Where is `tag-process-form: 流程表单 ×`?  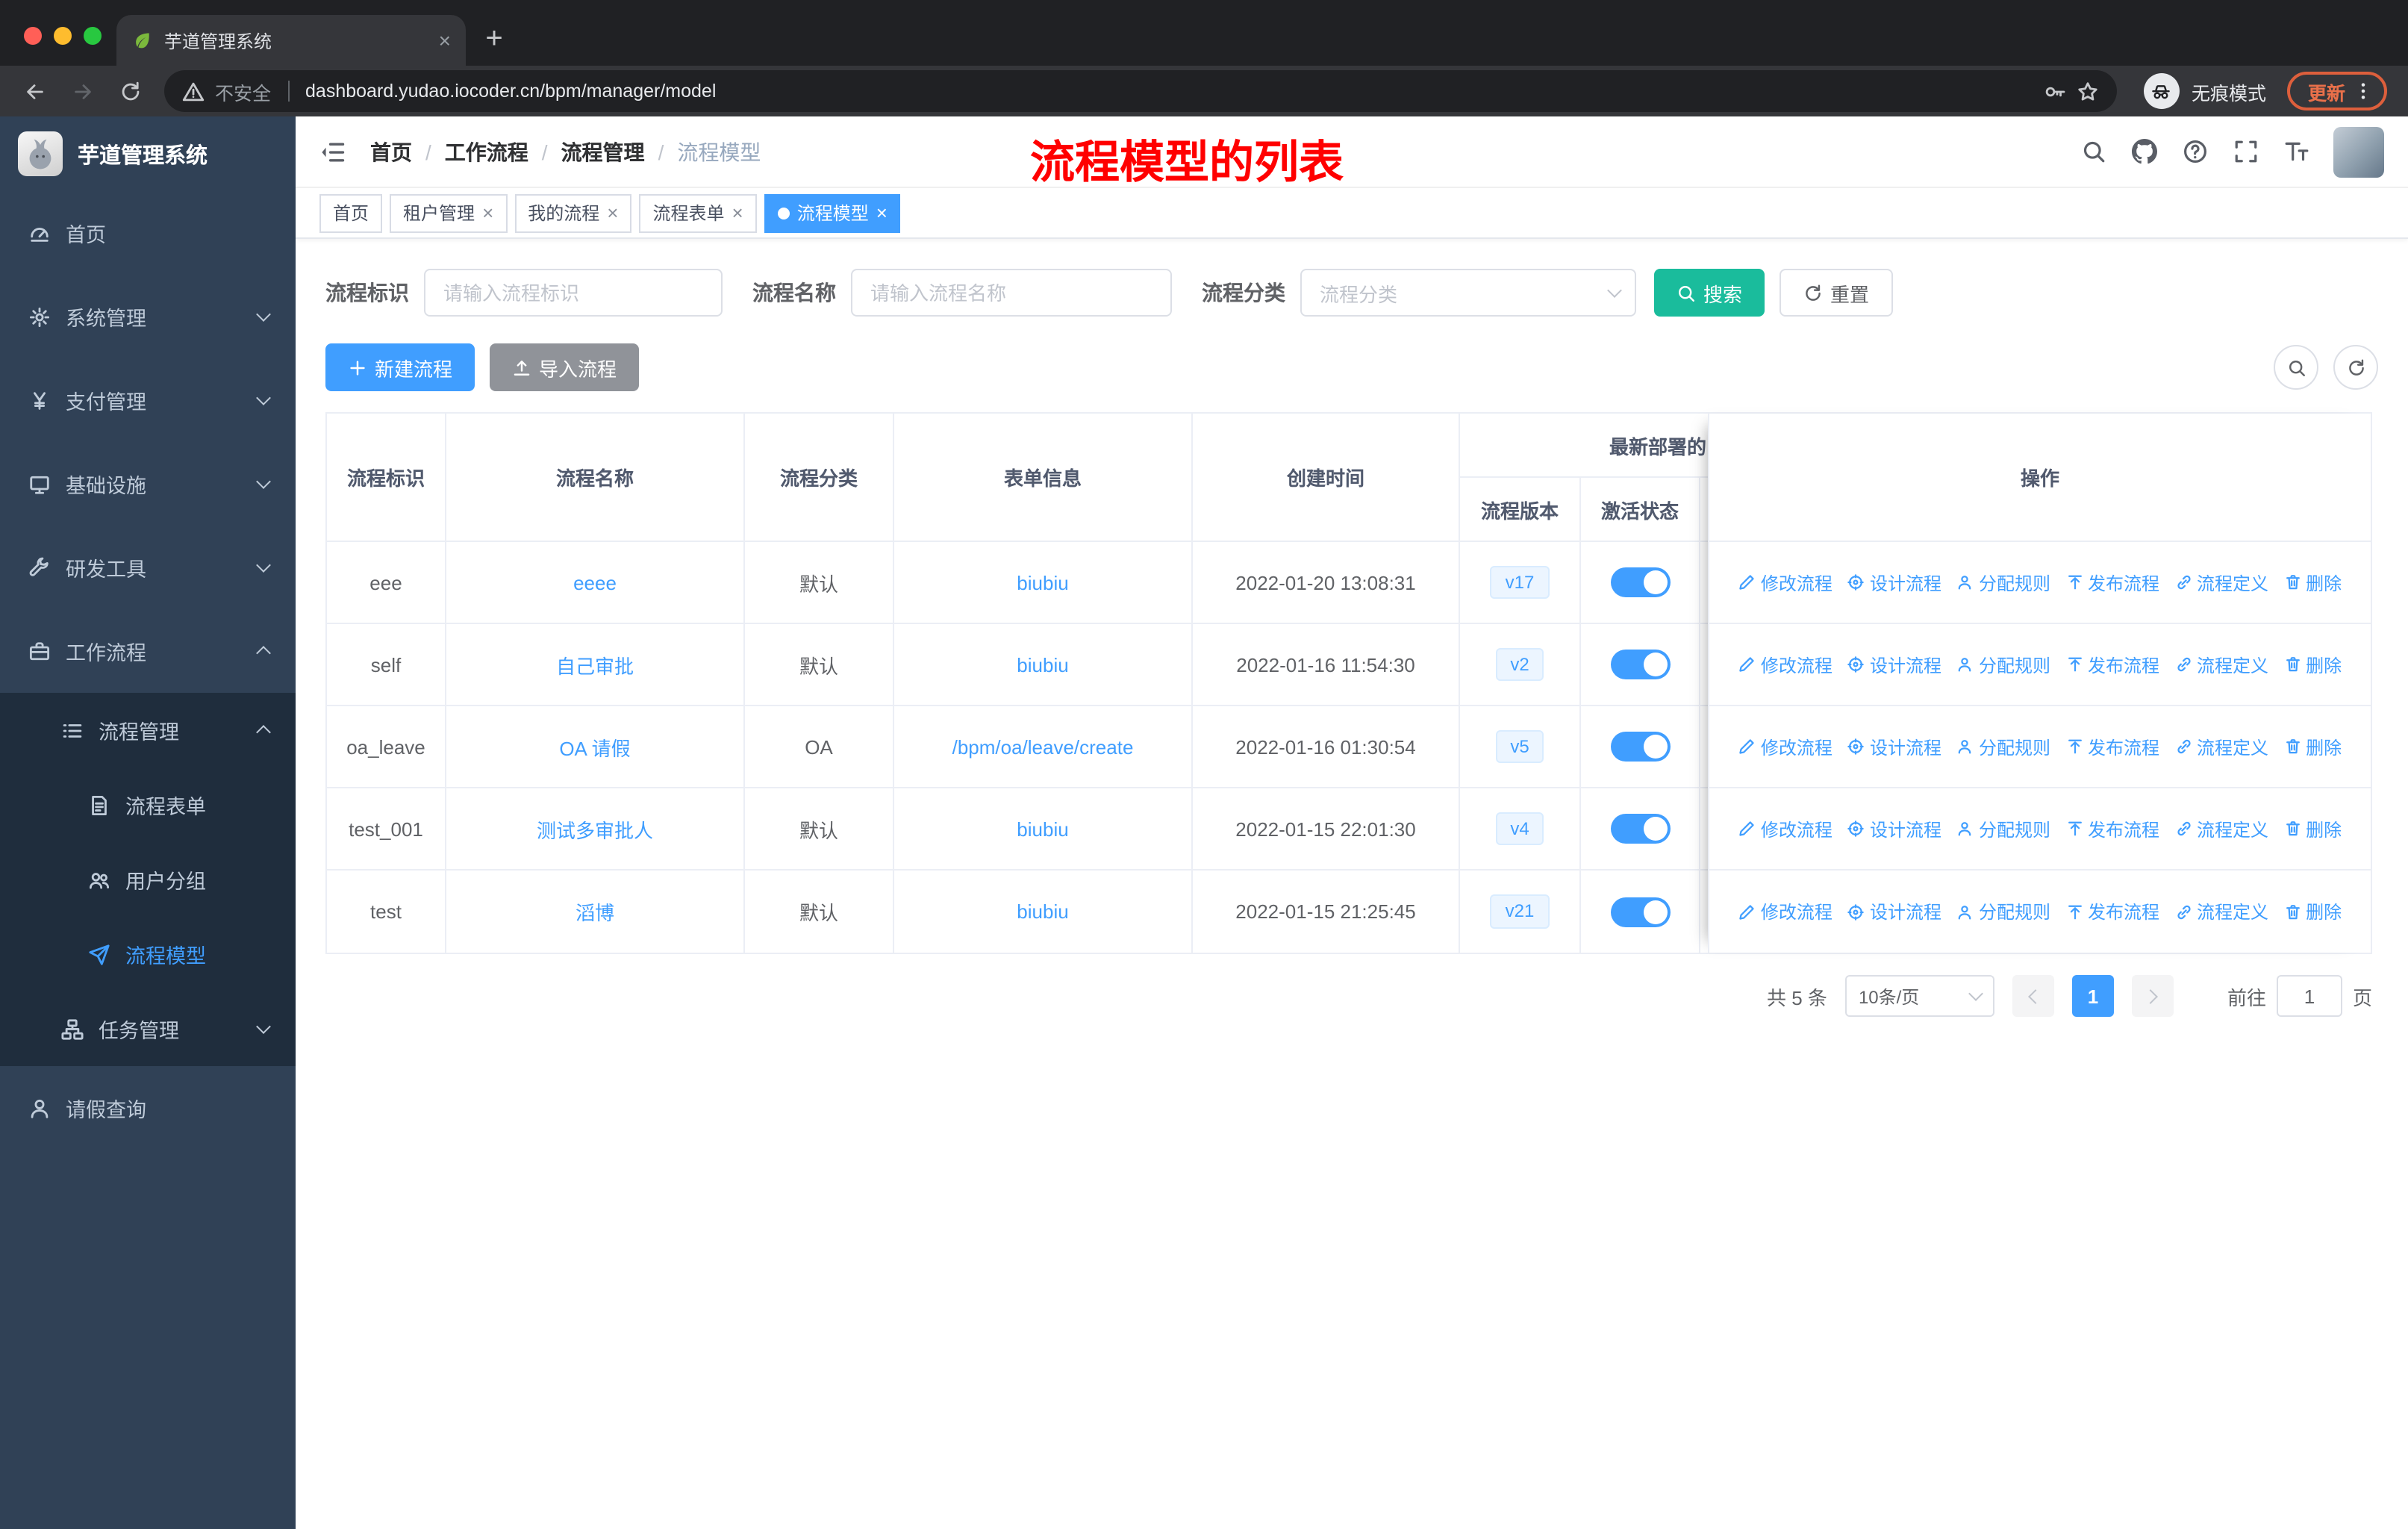
tag-process-form: 流程表单 × is located at coordinates (698, 213).